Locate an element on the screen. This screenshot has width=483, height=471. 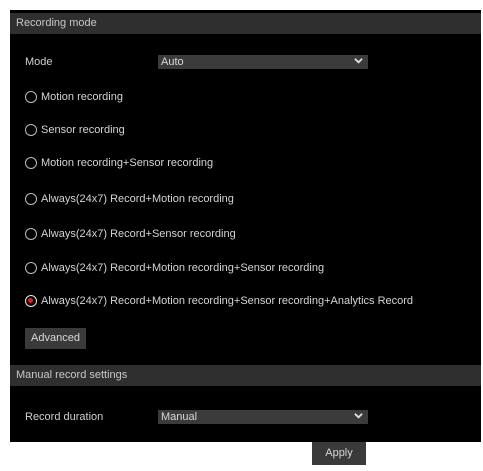
radio-option-motion-sensor: Motion recording+Sensor recording is located at coordinates (119, 163).